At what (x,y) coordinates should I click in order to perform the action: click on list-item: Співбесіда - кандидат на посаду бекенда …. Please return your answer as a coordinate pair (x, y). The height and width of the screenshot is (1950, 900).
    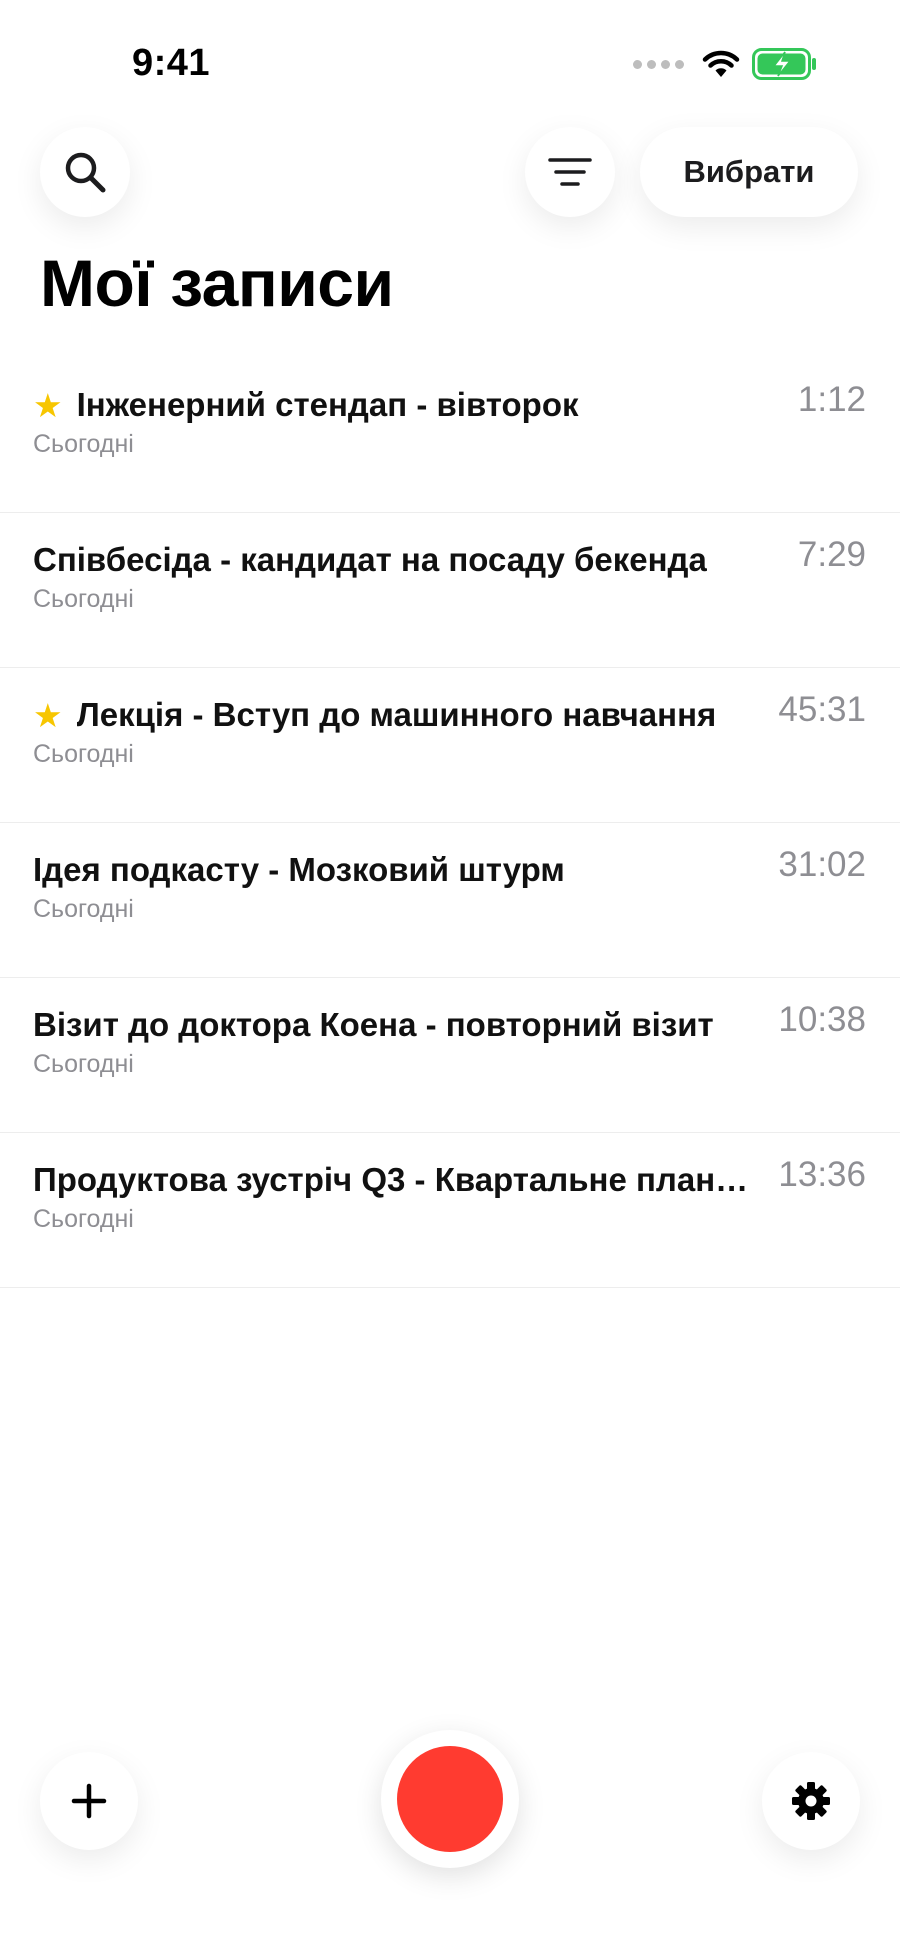
    Looking at the image, I should click on (450, 590).